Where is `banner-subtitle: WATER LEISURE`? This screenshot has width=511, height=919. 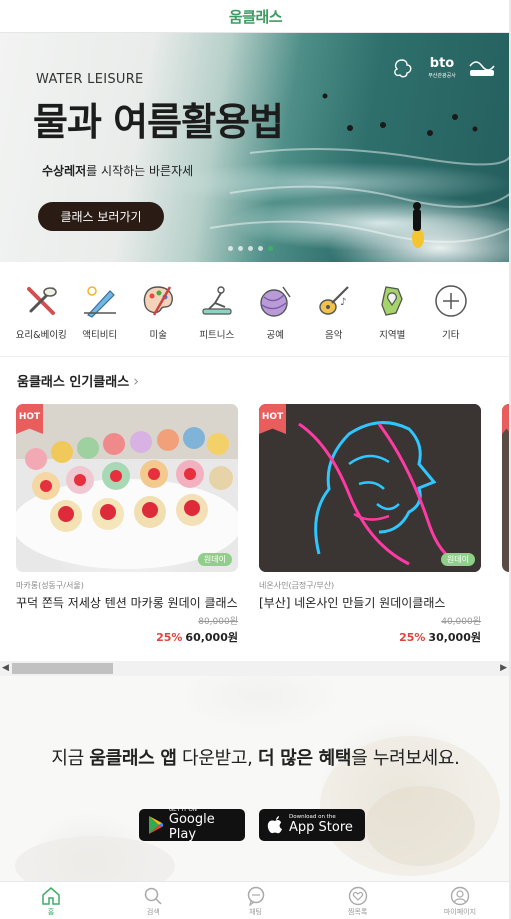
banner-subtitle: WATER LEISURE is located at coordinates (90, 79).